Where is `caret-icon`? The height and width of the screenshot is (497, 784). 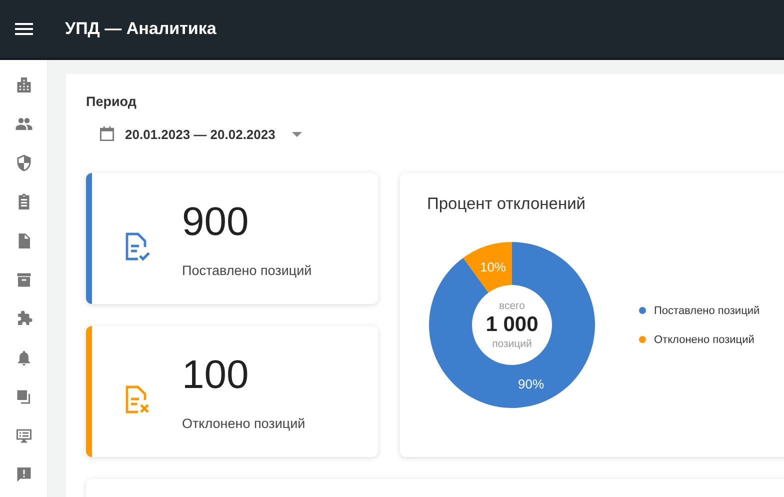 caret-icon is located at coordinates (297, 134).